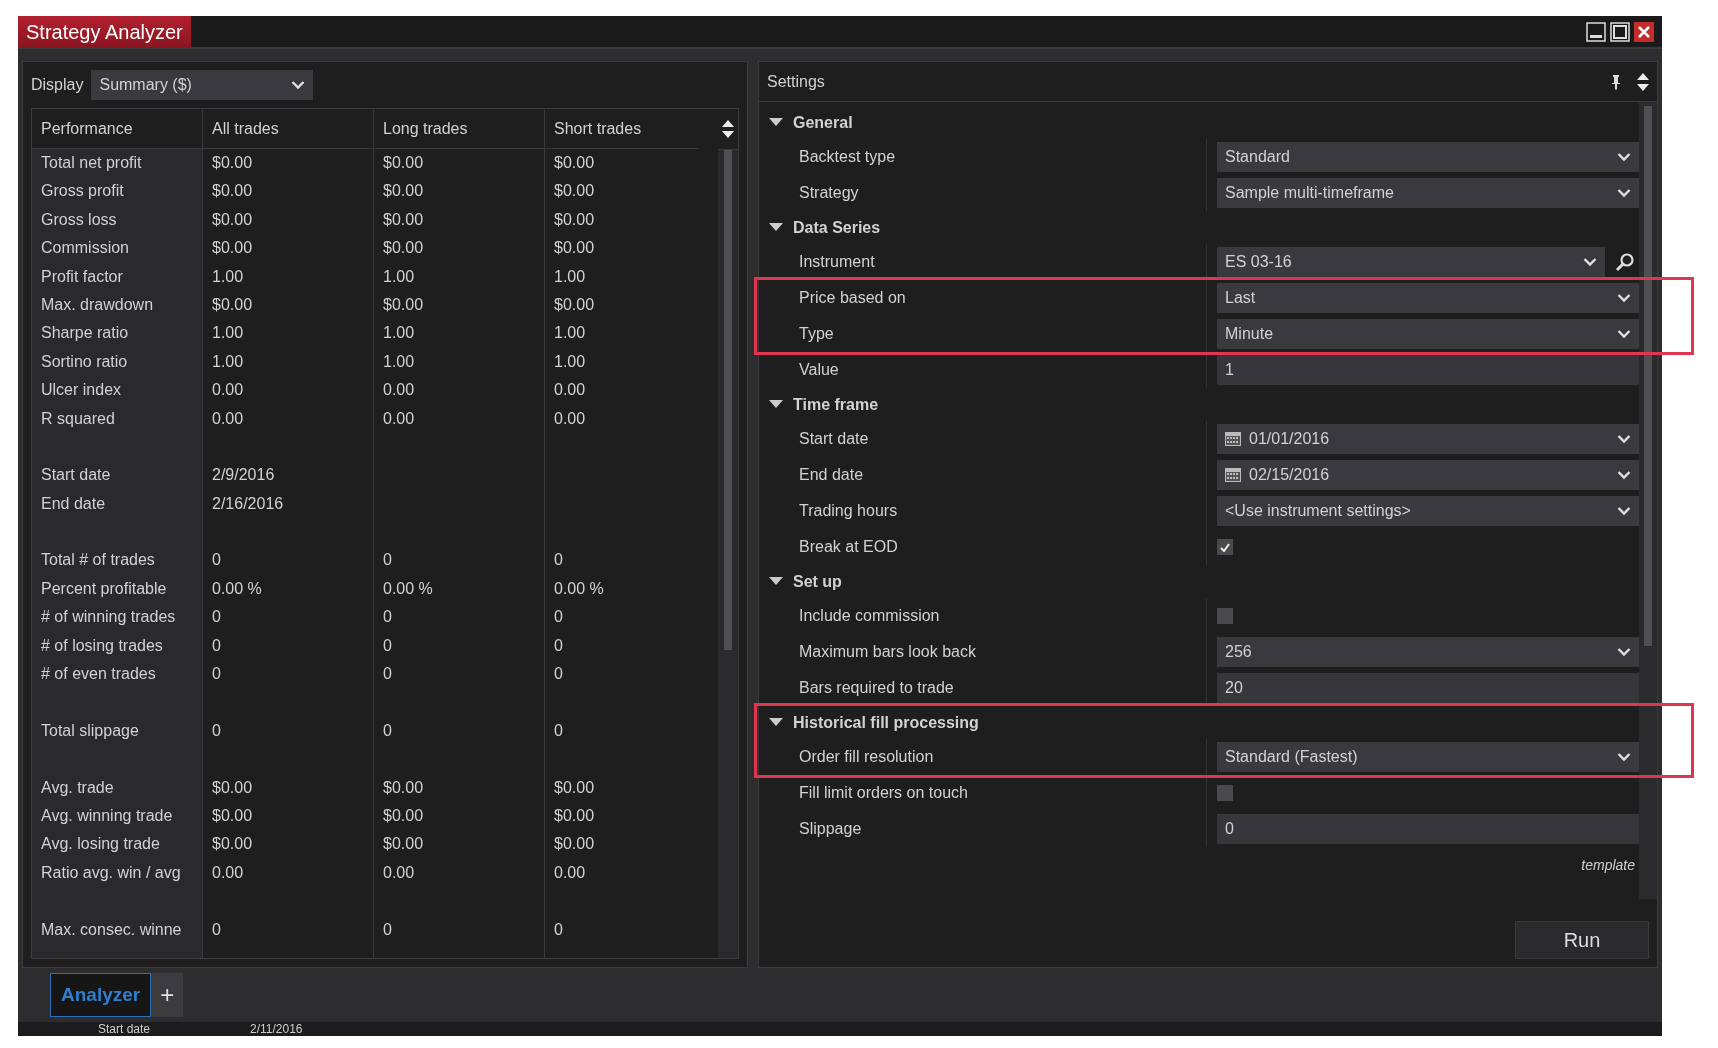 The height and width of the screenshot is (1048, 1718). I want to click on dropdown-field: Sample multi-timeframe, so click(1428, 193).